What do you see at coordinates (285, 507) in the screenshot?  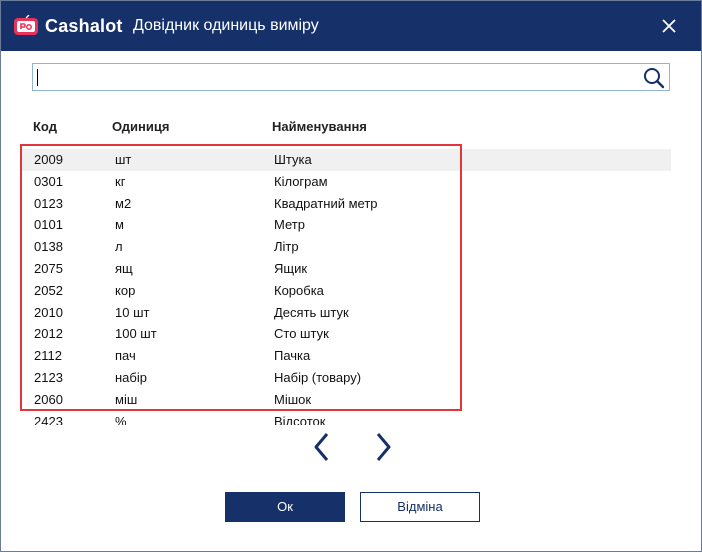 I see `ok-button: Ок` at bounding box center [285, 507].